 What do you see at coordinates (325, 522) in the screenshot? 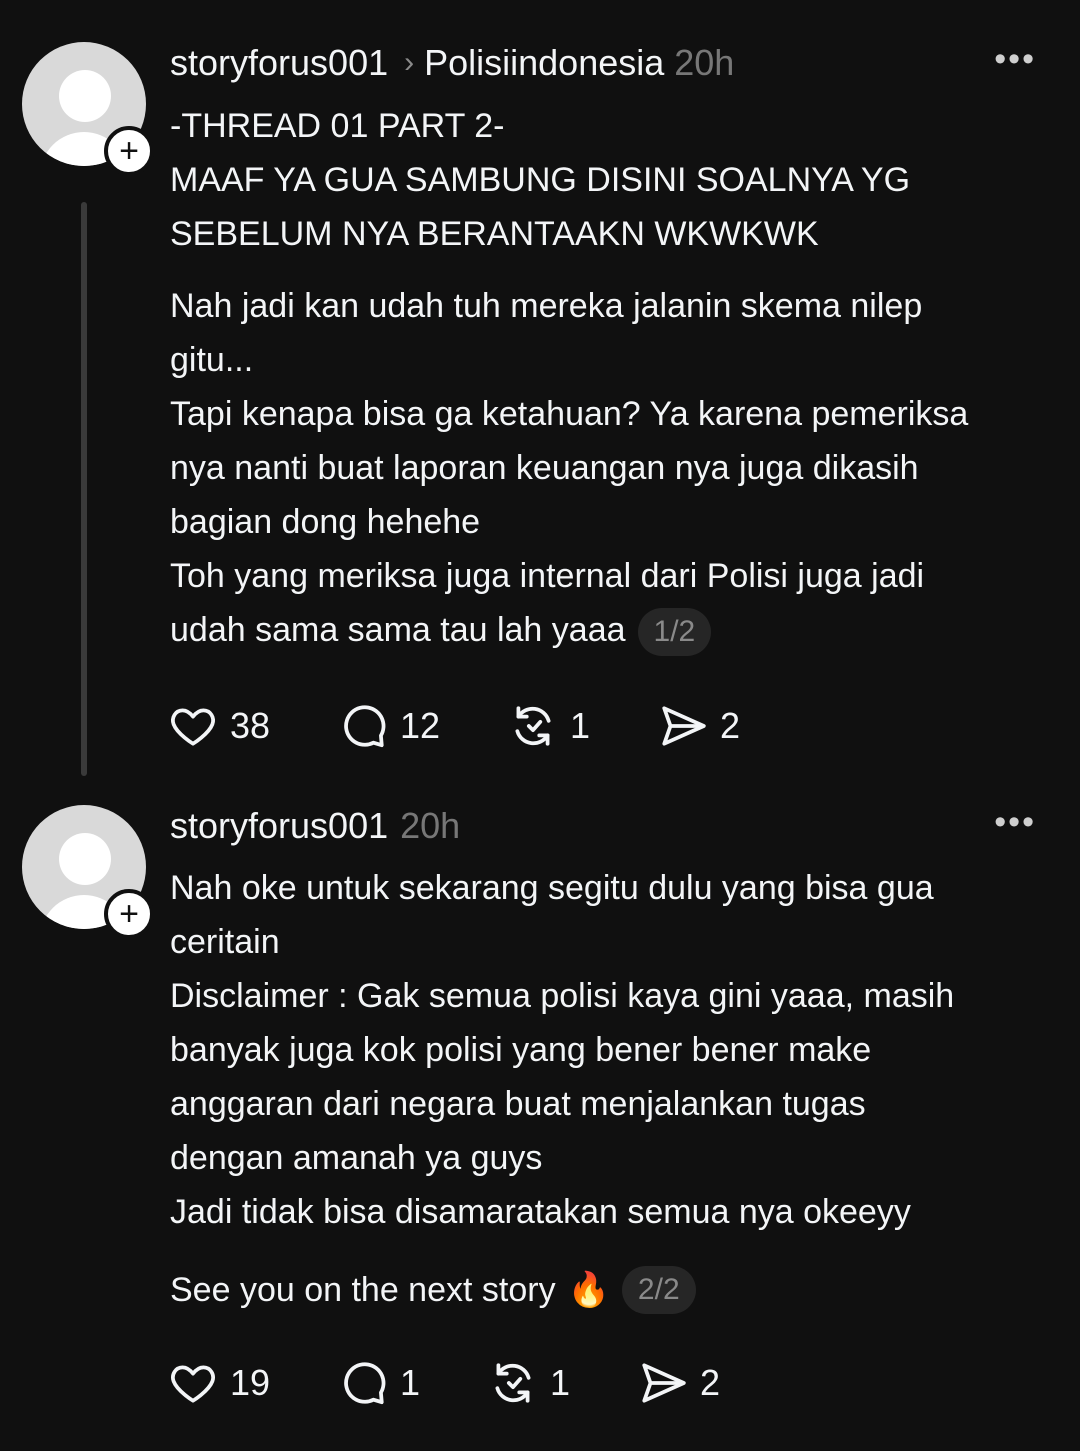
I see `body-line: bagian dong hehehe` at bounding box center [325, 522].